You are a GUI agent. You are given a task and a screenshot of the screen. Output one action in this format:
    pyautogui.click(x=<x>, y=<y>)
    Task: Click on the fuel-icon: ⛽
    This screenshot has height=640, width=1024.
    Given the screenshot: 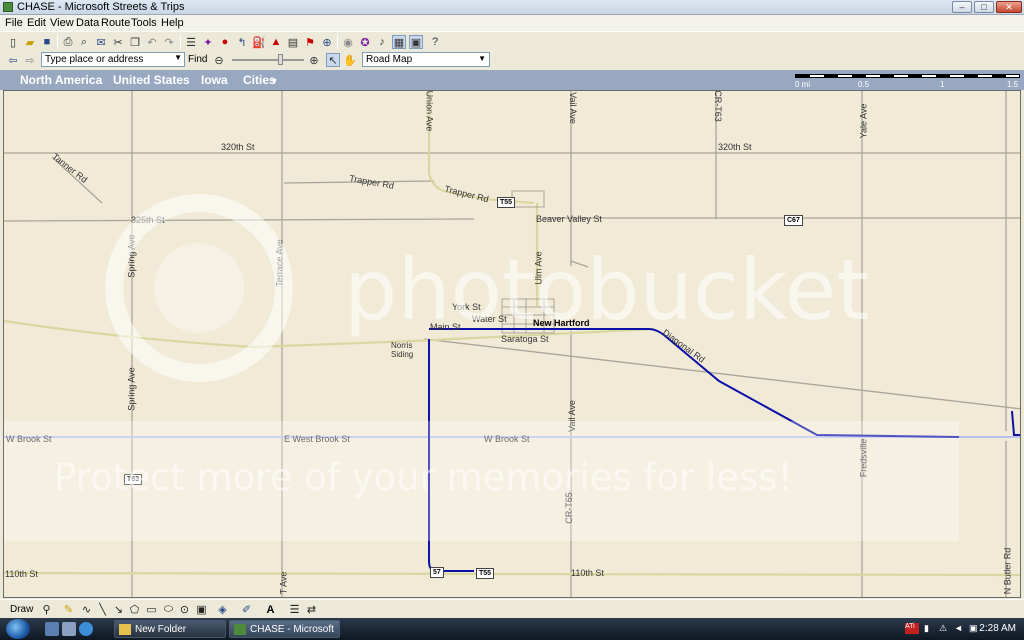 What is the action you would take?
    pyautogui.click(x=259, y=42)
    